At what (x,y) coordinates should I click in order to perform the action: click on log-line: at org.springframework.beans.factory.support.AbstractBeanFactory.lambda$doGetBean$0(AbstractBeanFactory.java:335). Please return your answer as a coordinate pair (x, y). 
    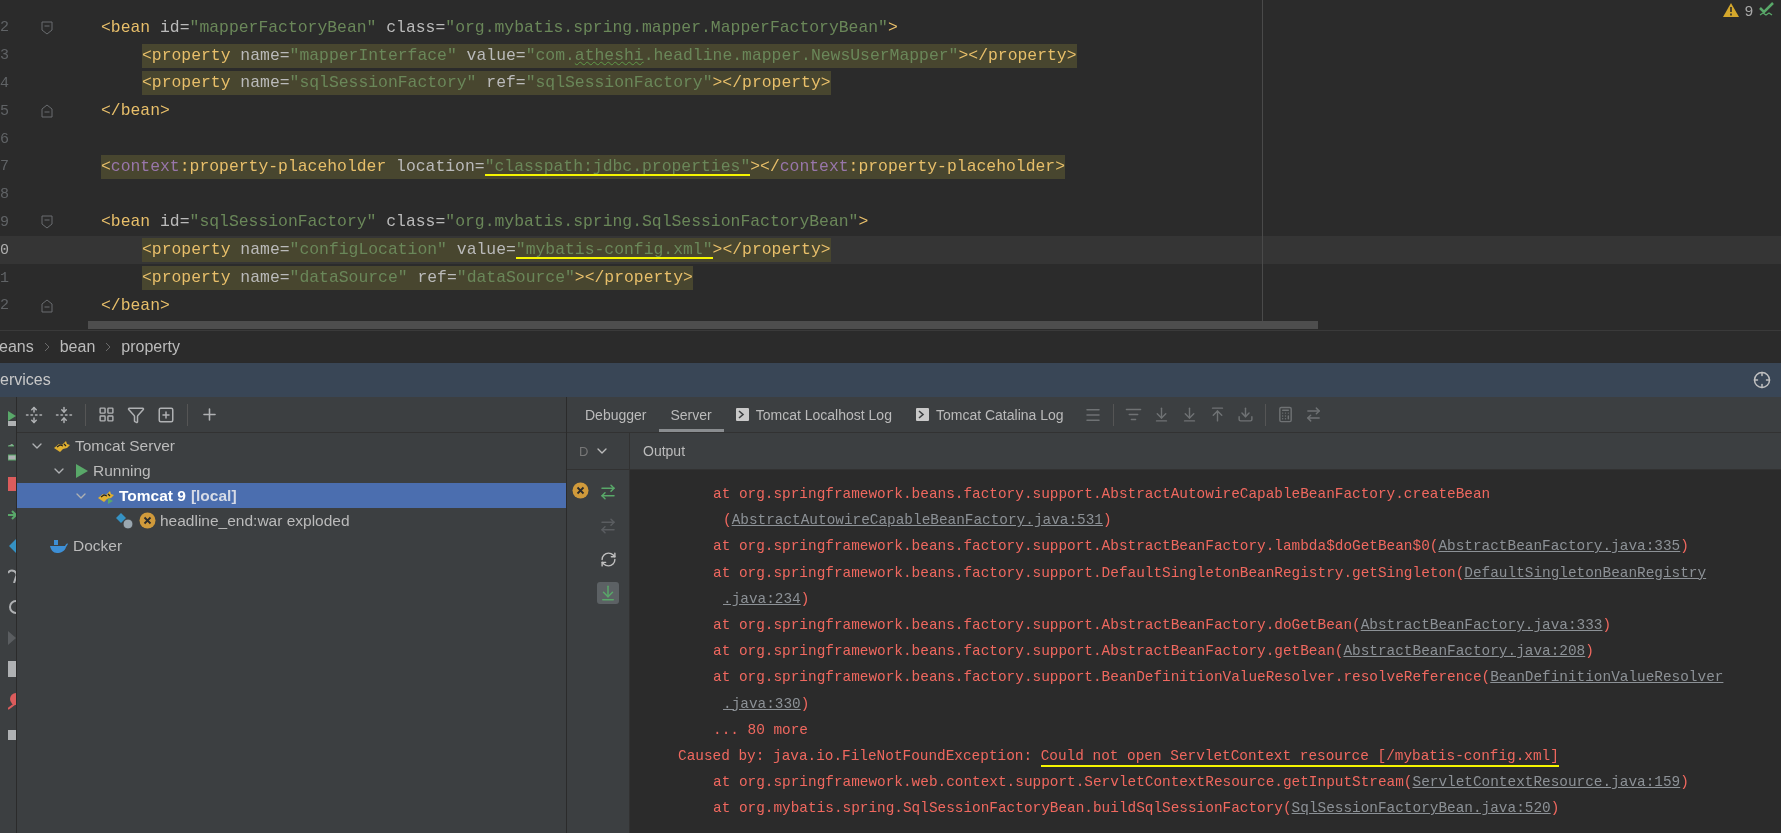
    Looking at the image, I should click on (1201, 546).